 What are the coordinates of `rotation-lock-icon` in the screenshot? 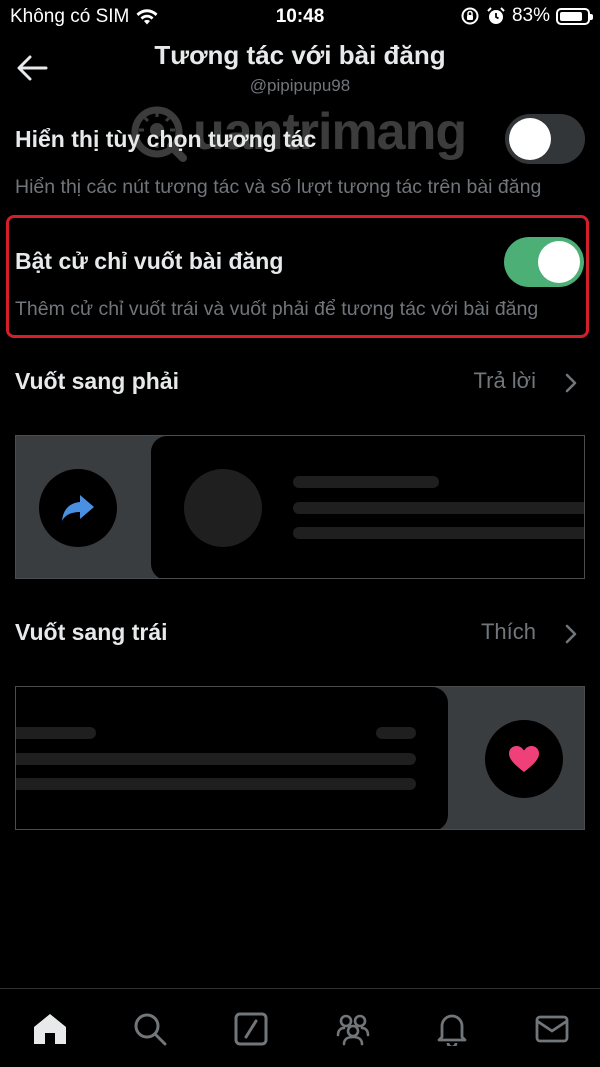 It's located at (470, 16).